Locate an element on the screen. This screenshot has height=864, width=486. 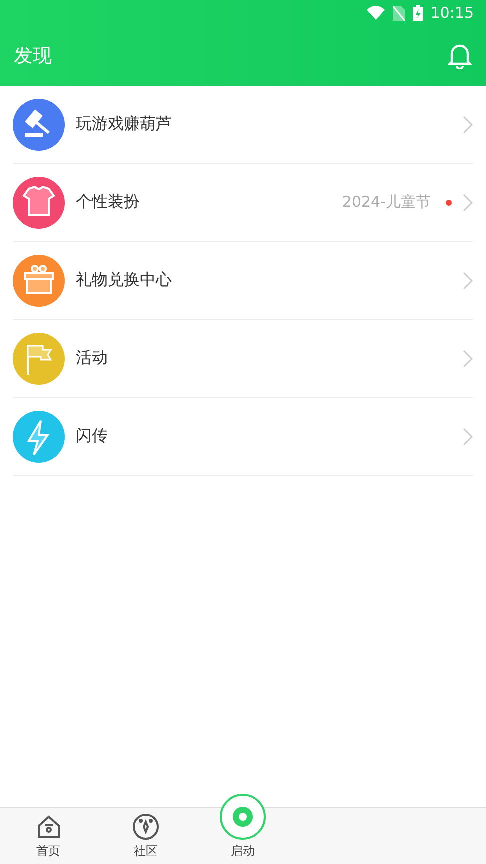
bell-icon is located at coordinates (460, 56).